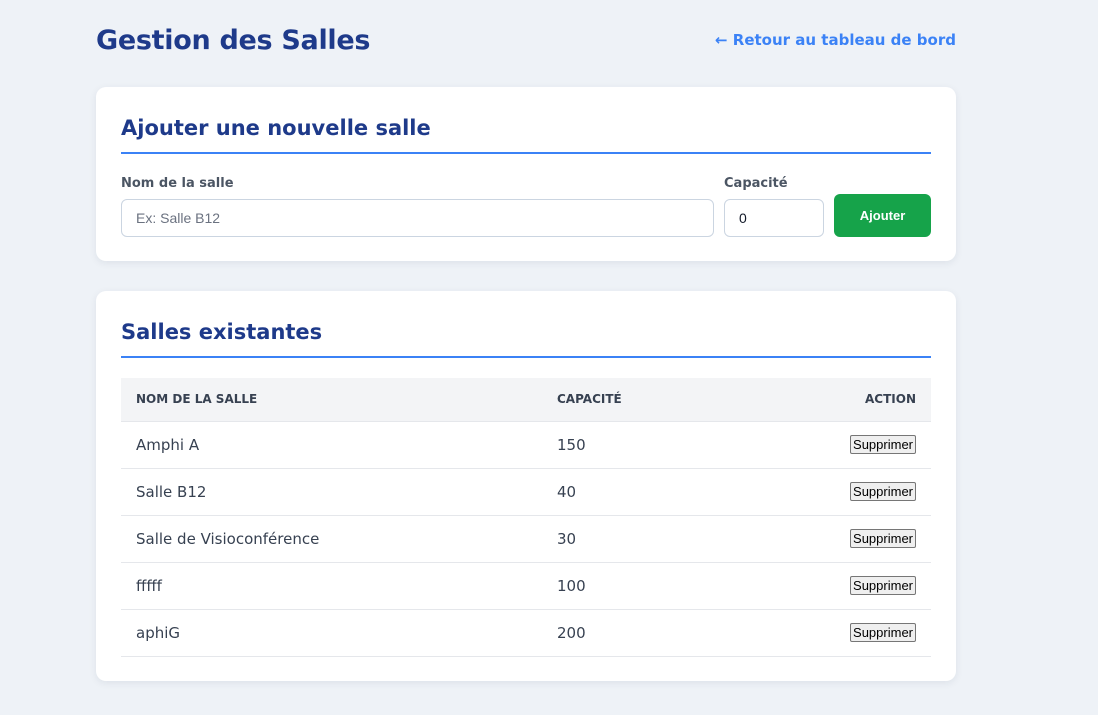 Image resolution: width=1098 pixels, height=715 pixels. What do you see at coordinates (177, 183) in the screenshot?
I see `room-name-label: Nom de la salle` at bounding box center [177, 183].